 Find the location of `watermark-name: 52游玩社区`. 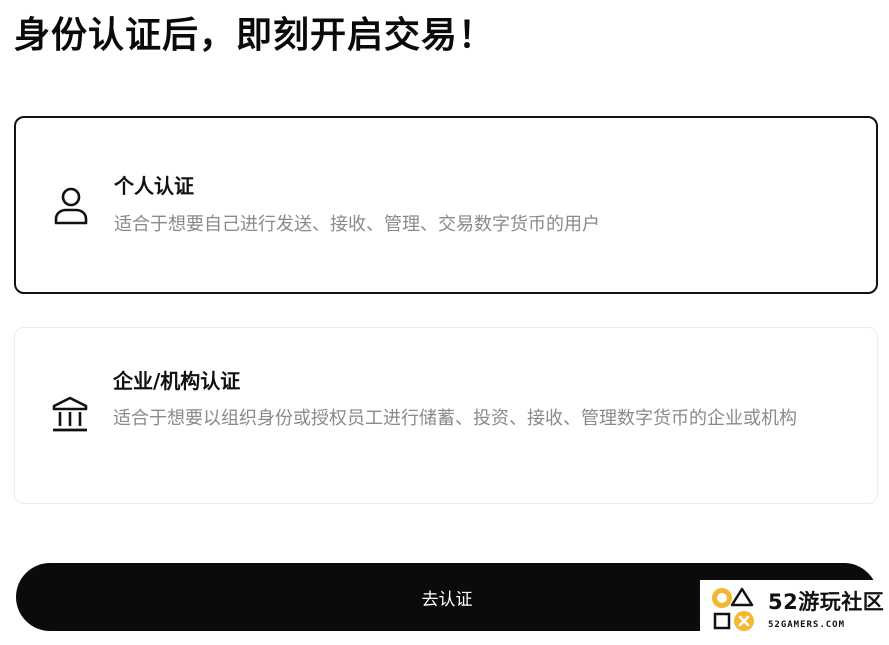

watermark-name: 52游玩社区 is located at coordinates (826, 602).